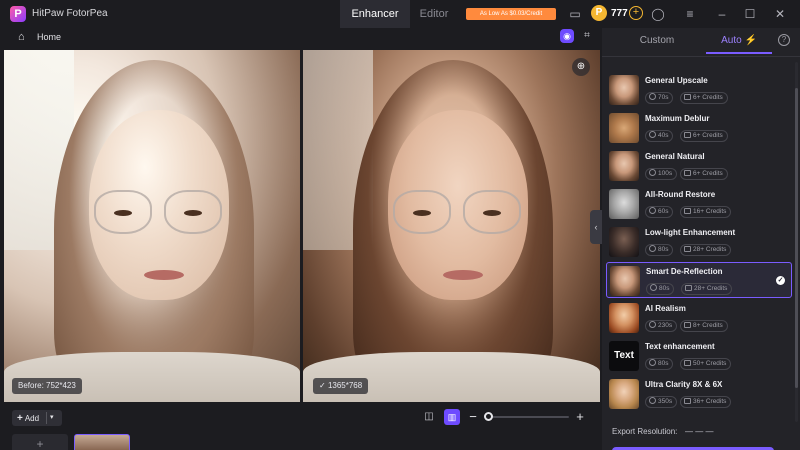 The image size is (800, 450). What do you see at coordinates (699, 128) in the screenshot?
I see `model-item: Maximum Deblur 40s 6+ Credits` at bounding box center [699, 128].